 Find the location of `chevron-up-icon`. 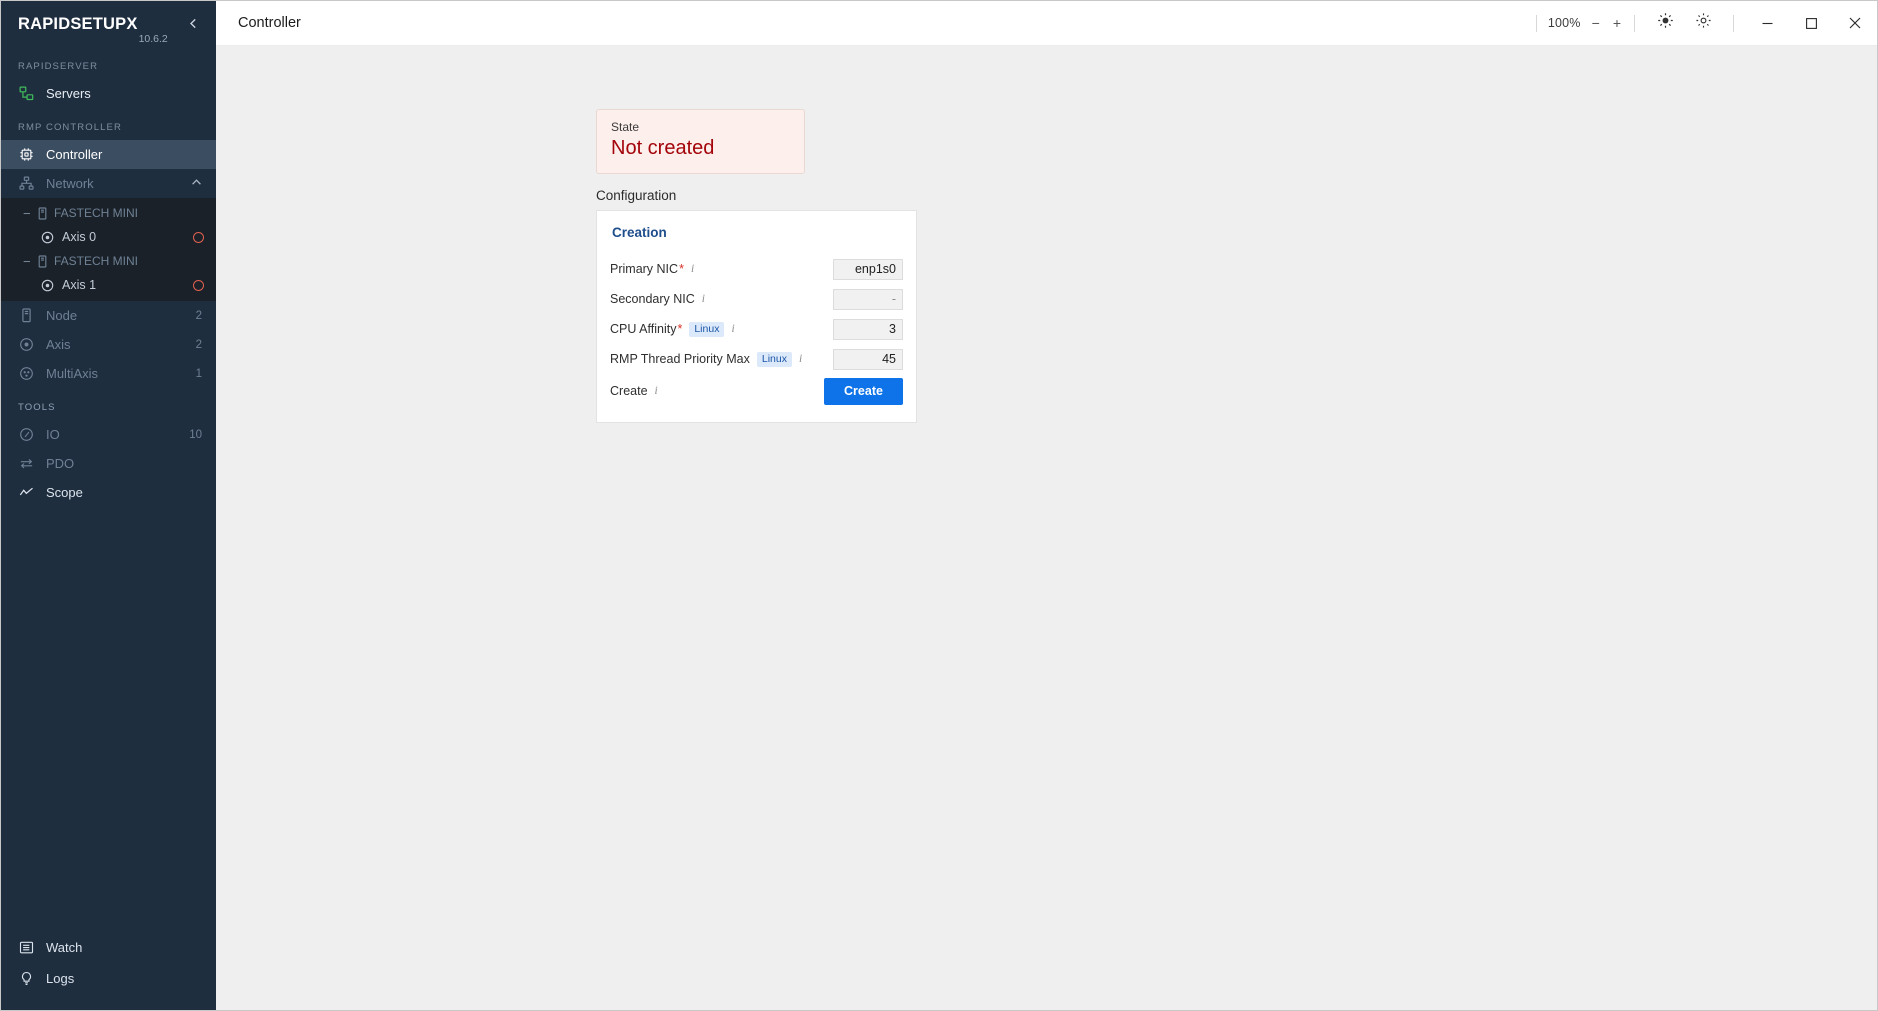

chevron-up-icon is located at coordinates (196, 184).